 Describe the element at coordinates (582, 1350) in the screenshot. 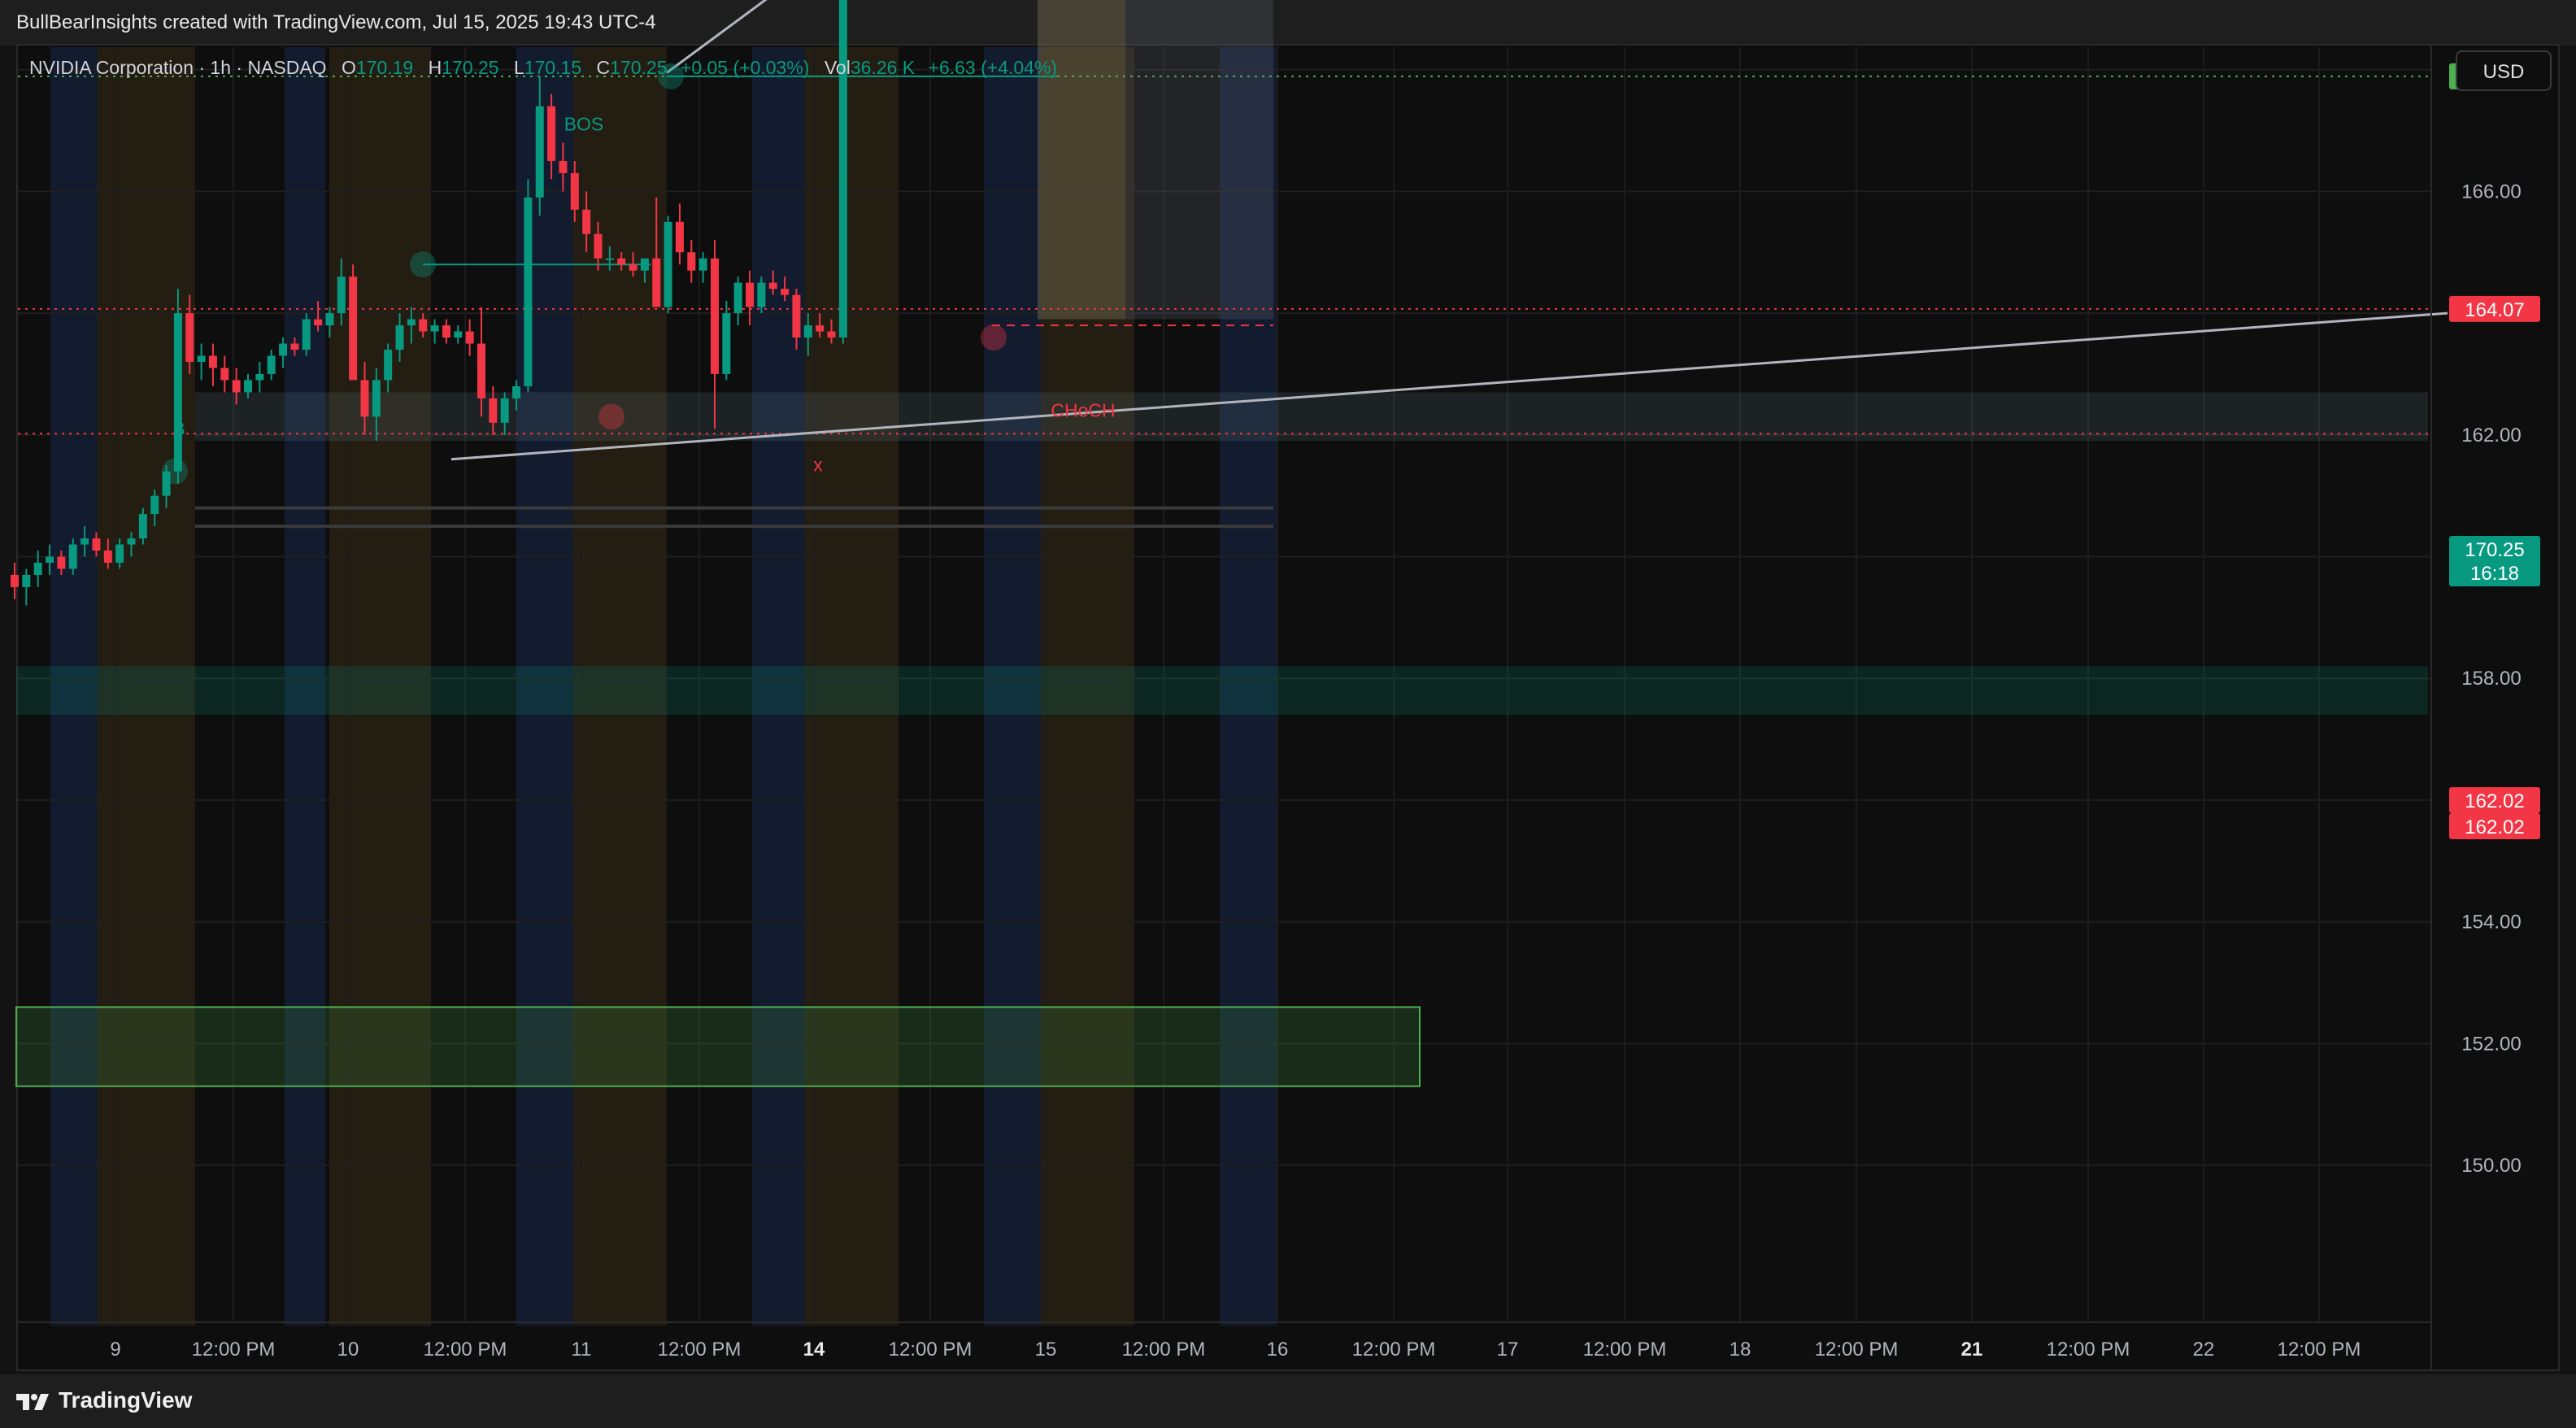

I see `time-tick-label: 11` at that location.